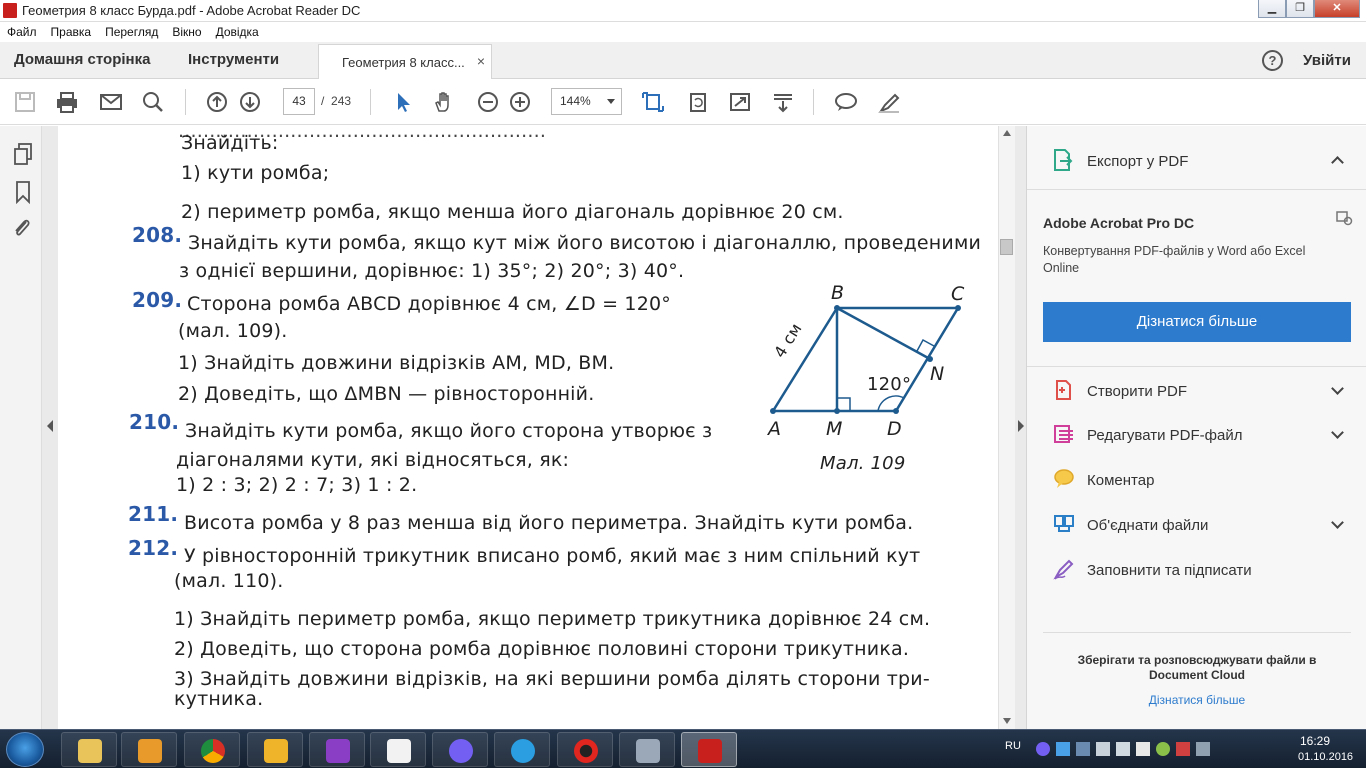  What do you see at coordinates (783, 102) in the screenshot?
I see `scroll-mode-icon` at bounding box center [783, 102].